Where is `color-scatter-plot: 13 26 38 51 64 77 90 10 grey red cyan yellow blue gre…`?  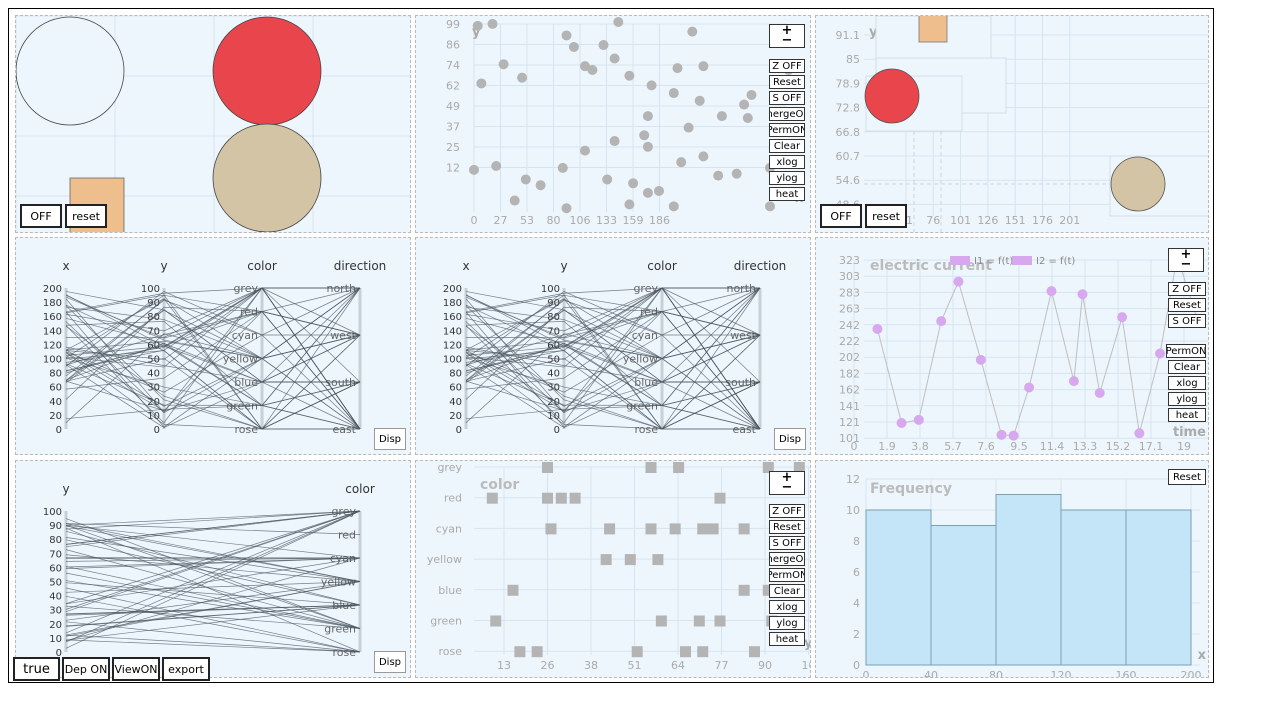
color-scatter-plot: 13 26 38 51 64 77 90 10 grey red cyan yellow blue gre… is located at coordinates (613, 569).